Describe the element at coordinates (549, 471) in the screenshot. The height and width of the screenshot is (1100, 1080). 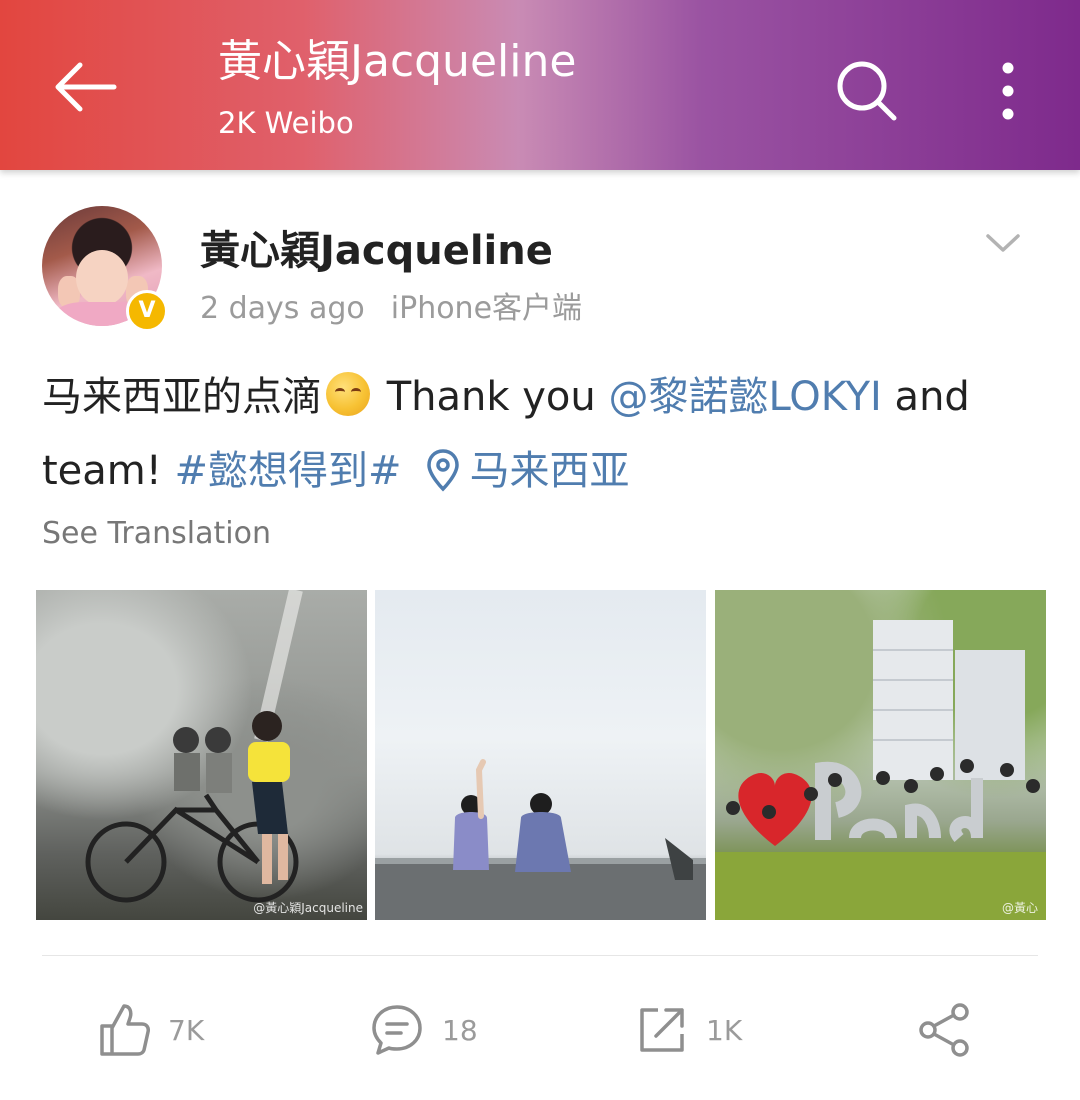
I see `location-label: 马来西亚` at that location.